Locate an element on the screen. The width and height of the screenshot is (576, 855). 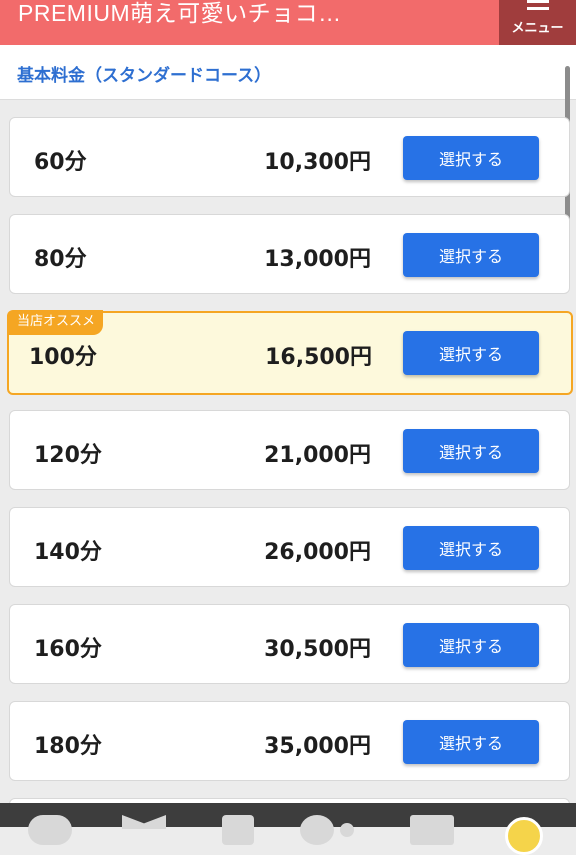
chat-icon is located at coordinates (50, 830).